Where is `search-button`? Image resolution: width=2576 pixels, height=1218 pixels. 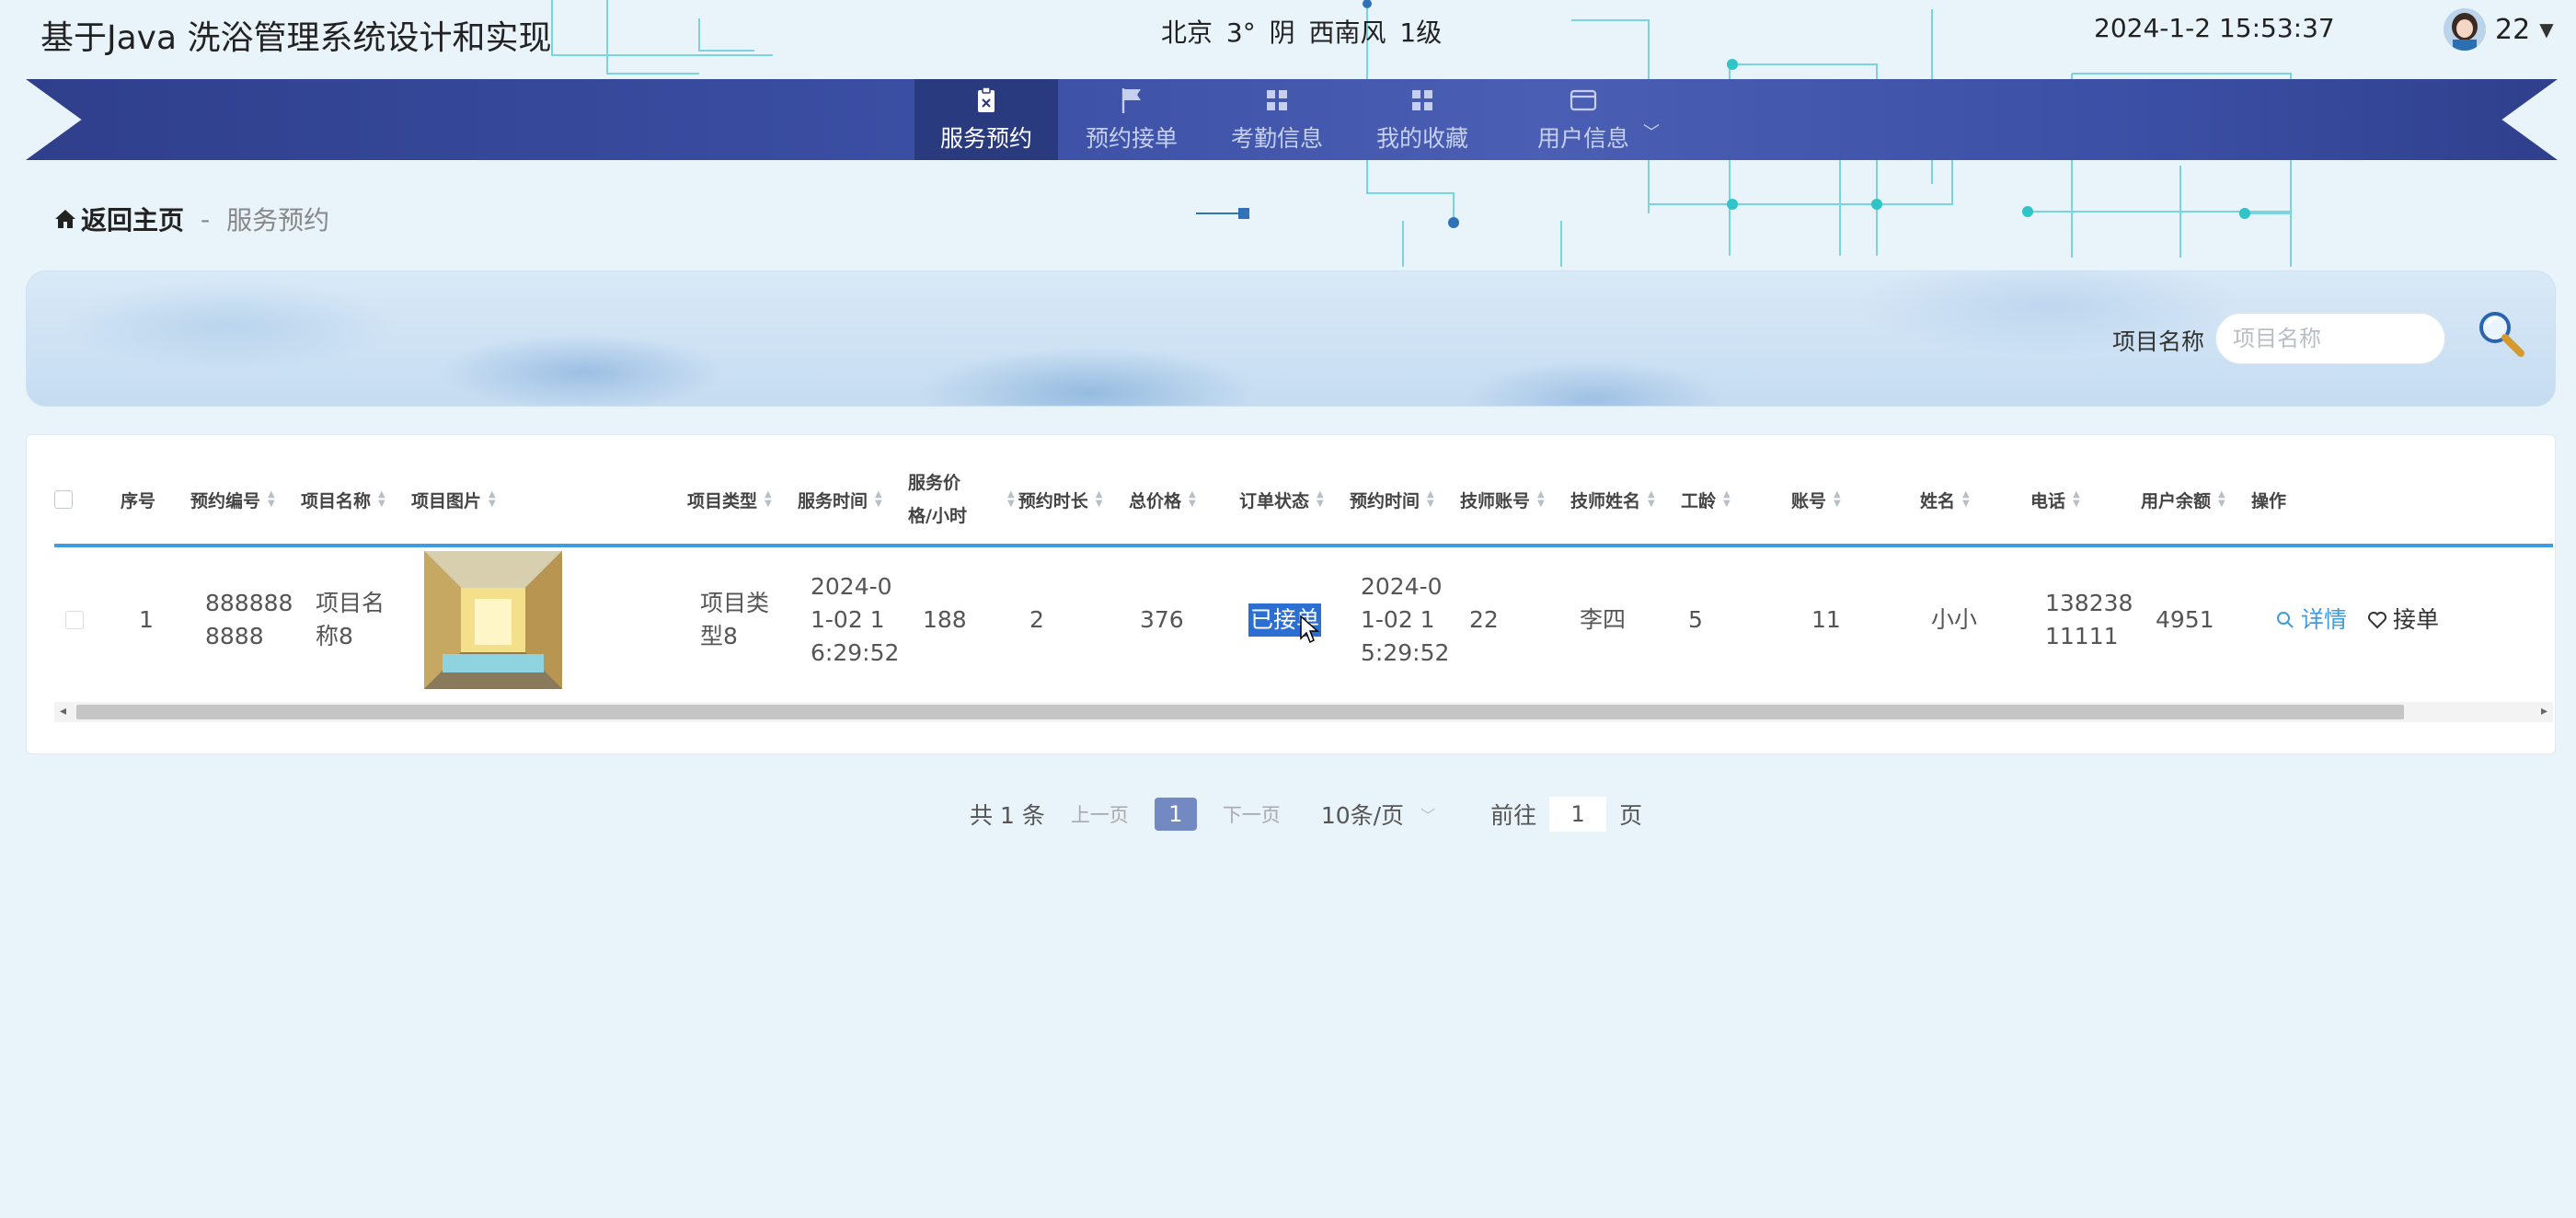 search-button is located at coordinates (2502, 334).